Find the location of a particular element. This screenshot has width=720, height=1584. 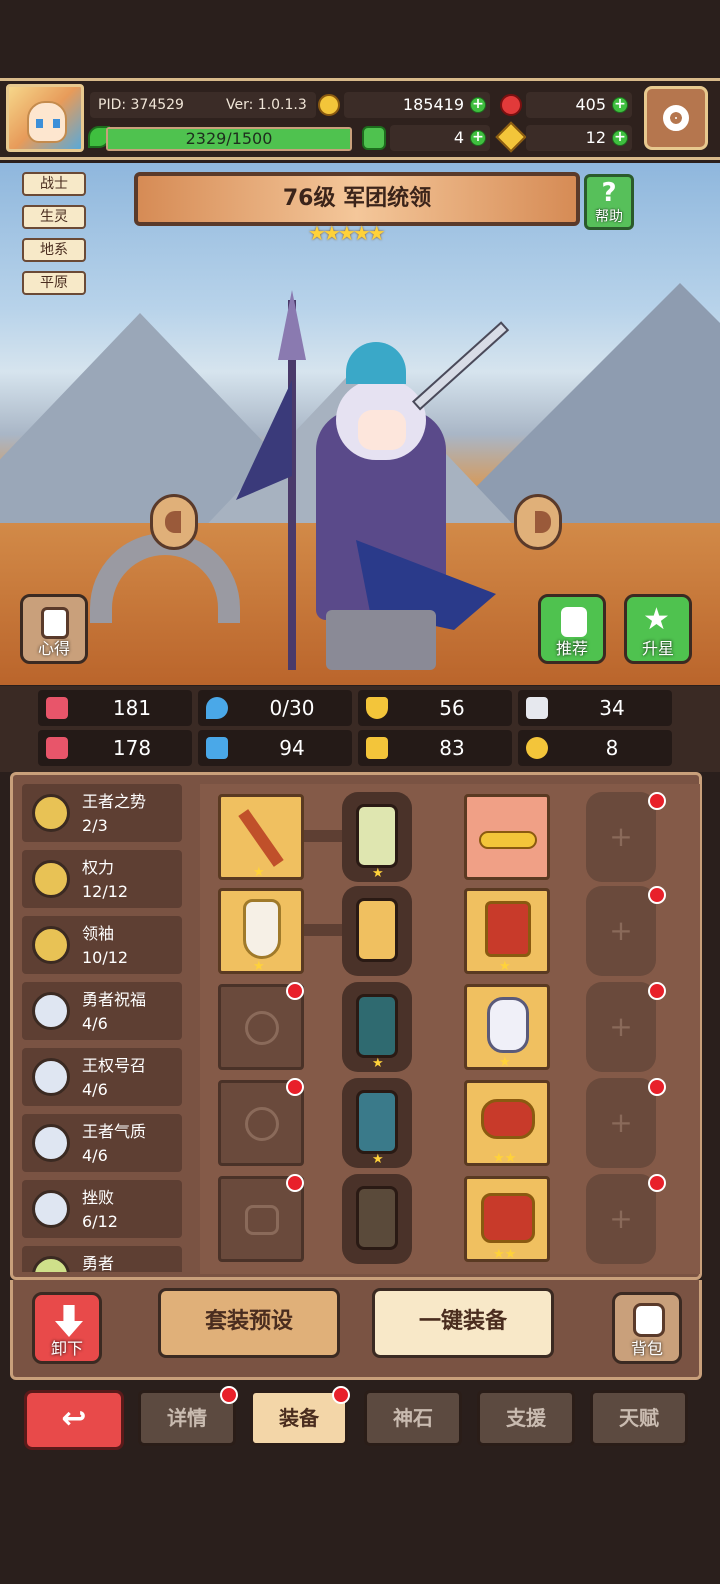

tag-class: 战士 is located at coordinates (54, 184).